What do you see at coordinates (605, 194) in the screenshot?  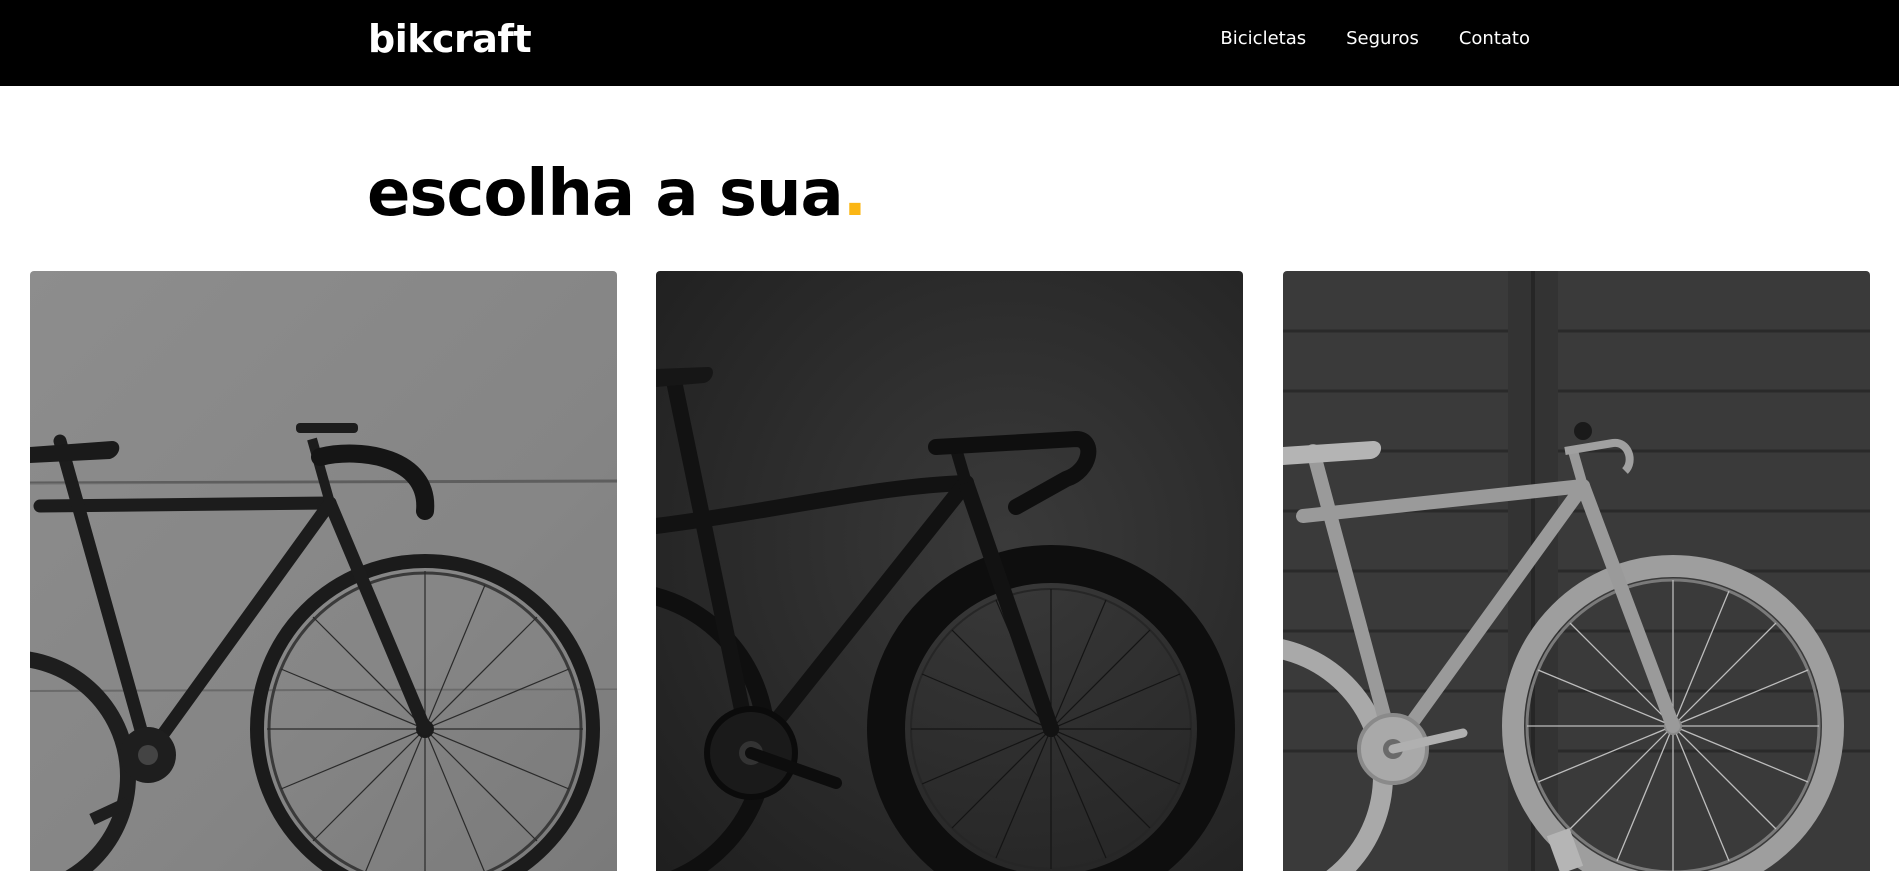 I see `page-title-text: escolha a sua` at bounding box center [605, 194].